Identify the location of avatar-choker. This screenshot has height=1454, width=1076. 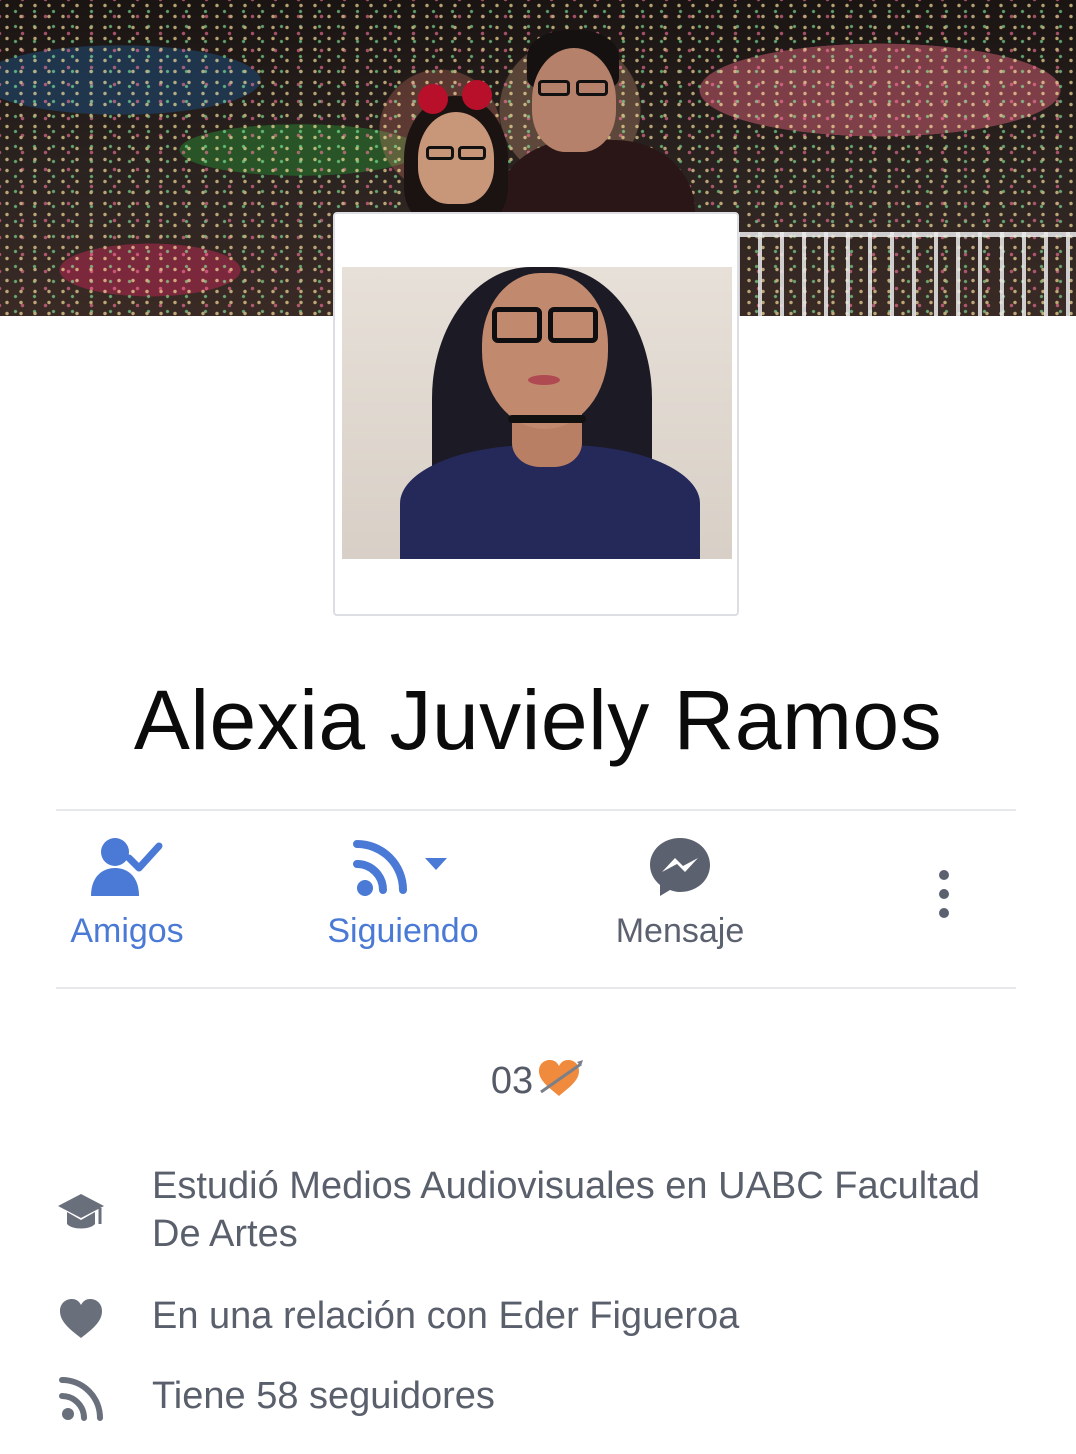
(547, 419).